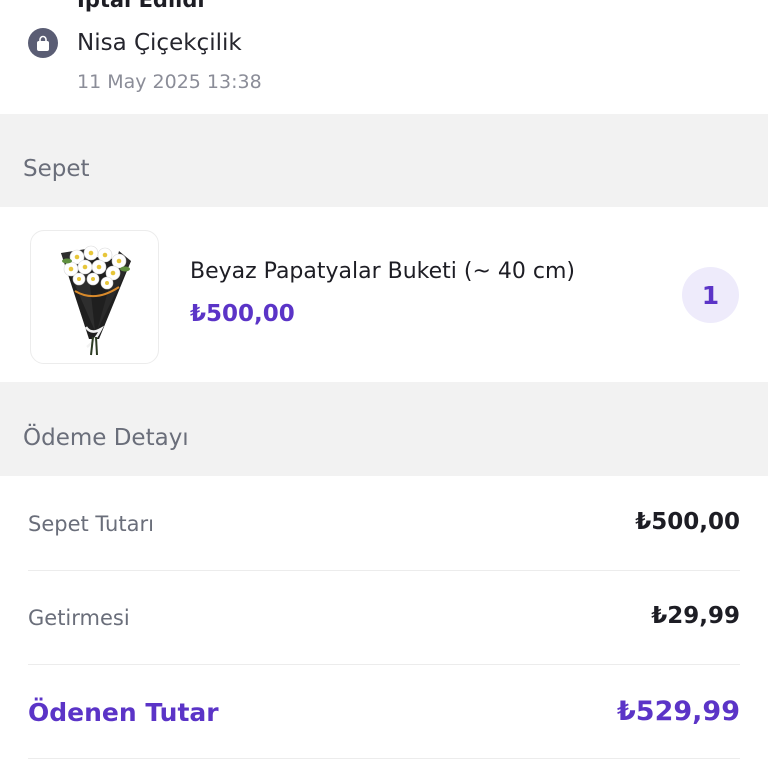  I want to click on store-name: Nisa Çiçekçilik, so click(159, 43).